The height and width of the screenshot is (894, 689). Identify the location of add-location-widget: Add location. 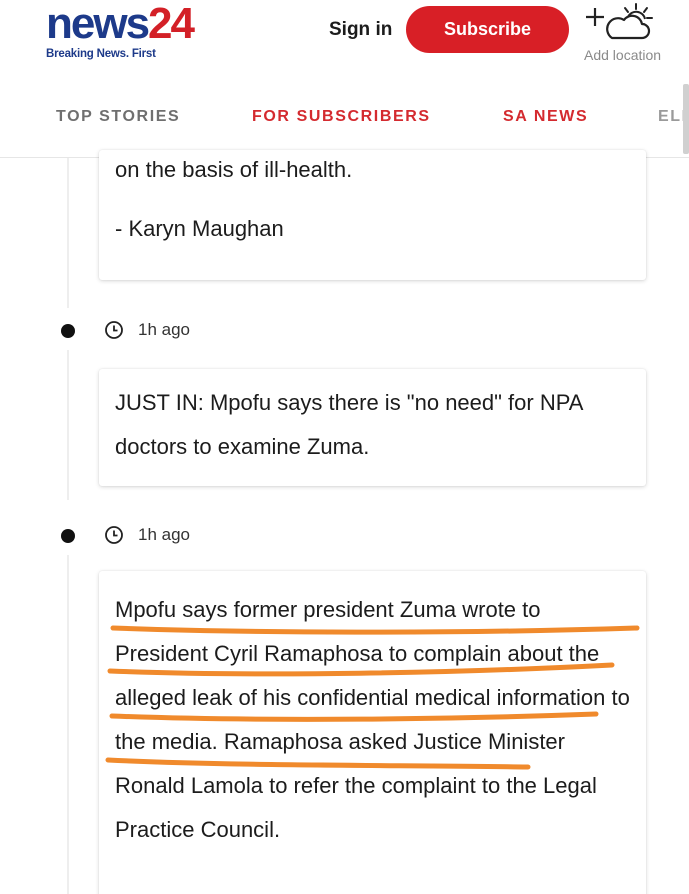
(627, 37).